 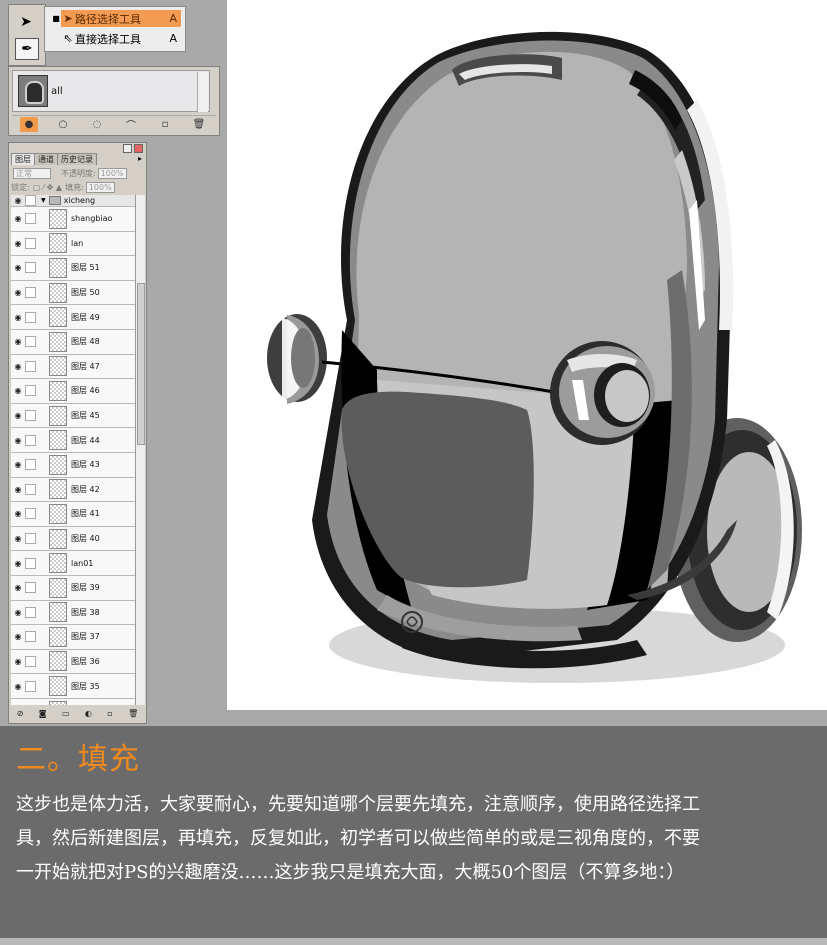 What do you see at coordinates (73, 293) in the screenshot?
I see `layer-row: ◉ 图层 50` at bounding box center [73, 293].